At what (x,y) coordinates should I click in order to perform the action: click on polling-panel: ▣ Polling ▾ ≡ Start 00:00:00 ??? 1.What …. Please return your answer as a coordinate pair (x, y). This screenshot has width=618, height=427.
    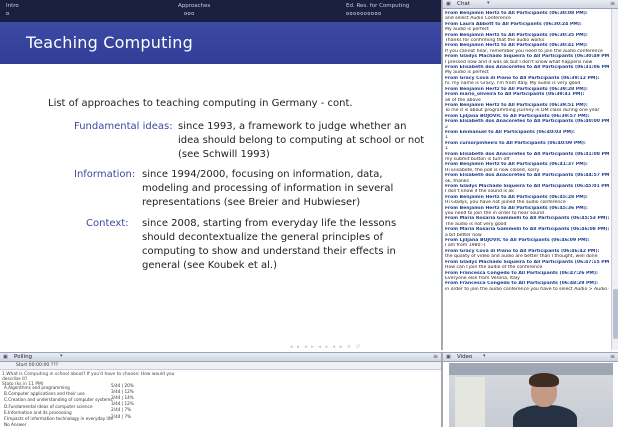
    Looking at the image, I should click on (221, 389).